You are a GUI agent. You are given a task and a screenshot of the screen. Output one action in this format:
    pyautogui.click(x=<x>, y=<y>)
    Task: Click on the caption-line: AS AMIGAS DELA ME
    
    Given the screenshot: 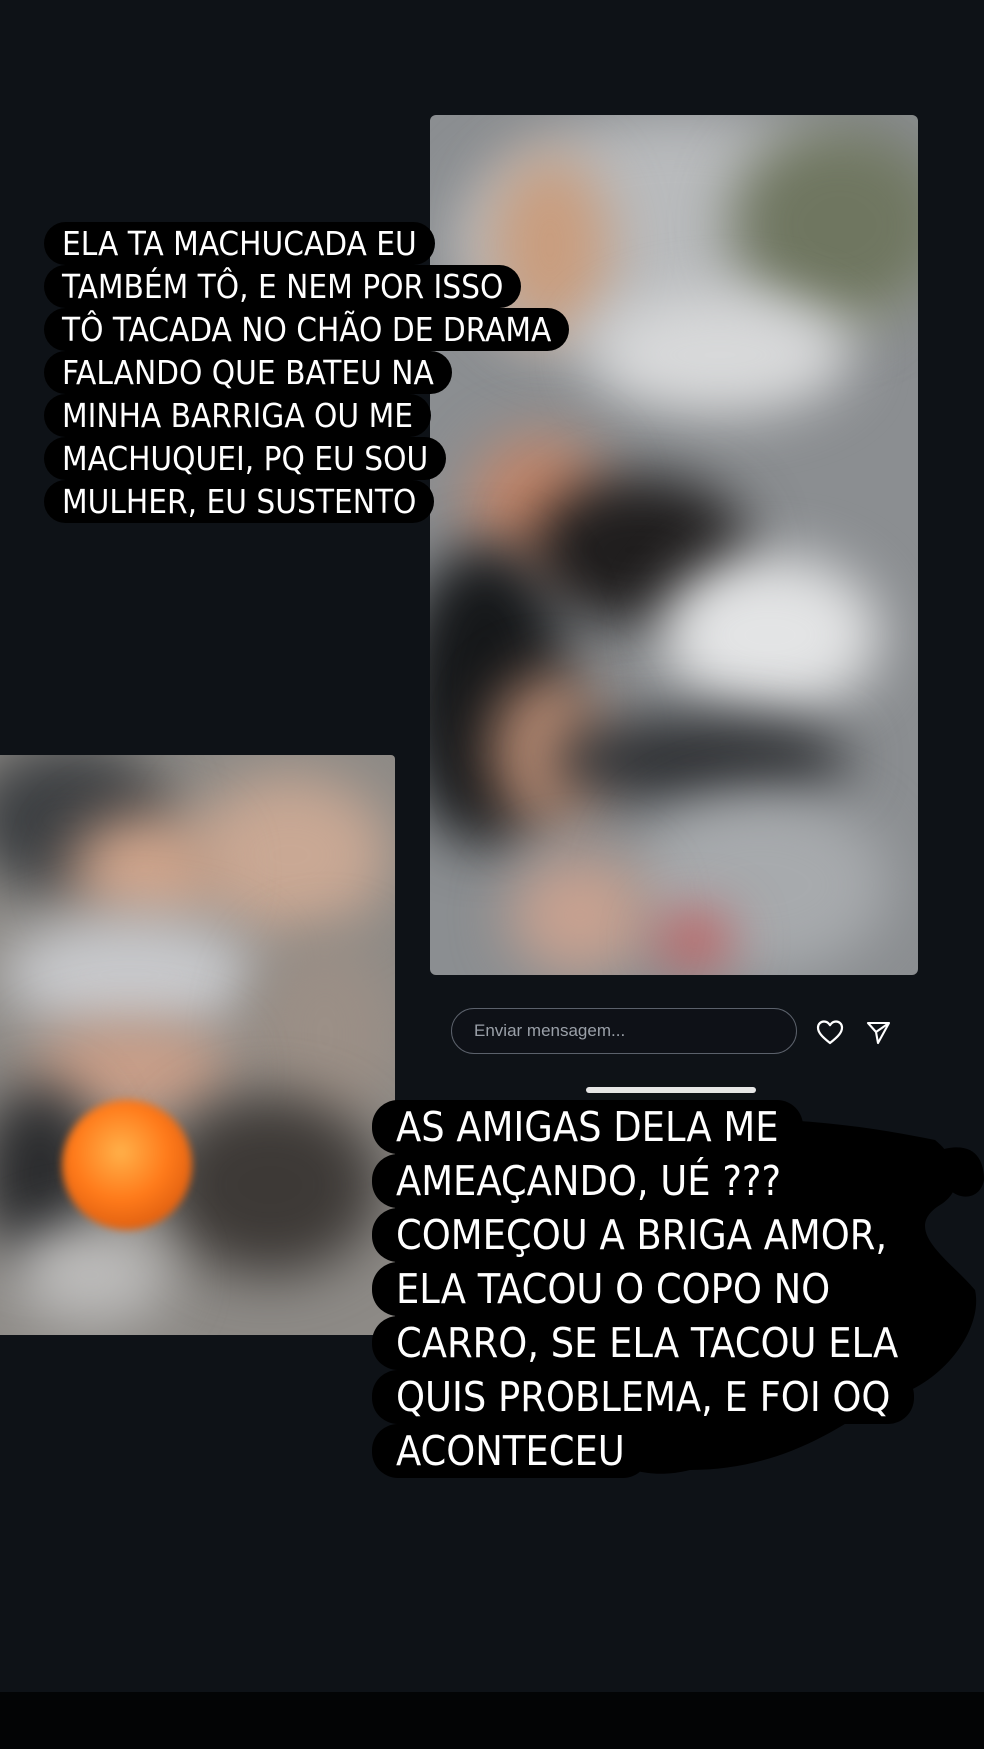 What is the action you would take?
    pyautogui.click(x=587, y=1127)
    